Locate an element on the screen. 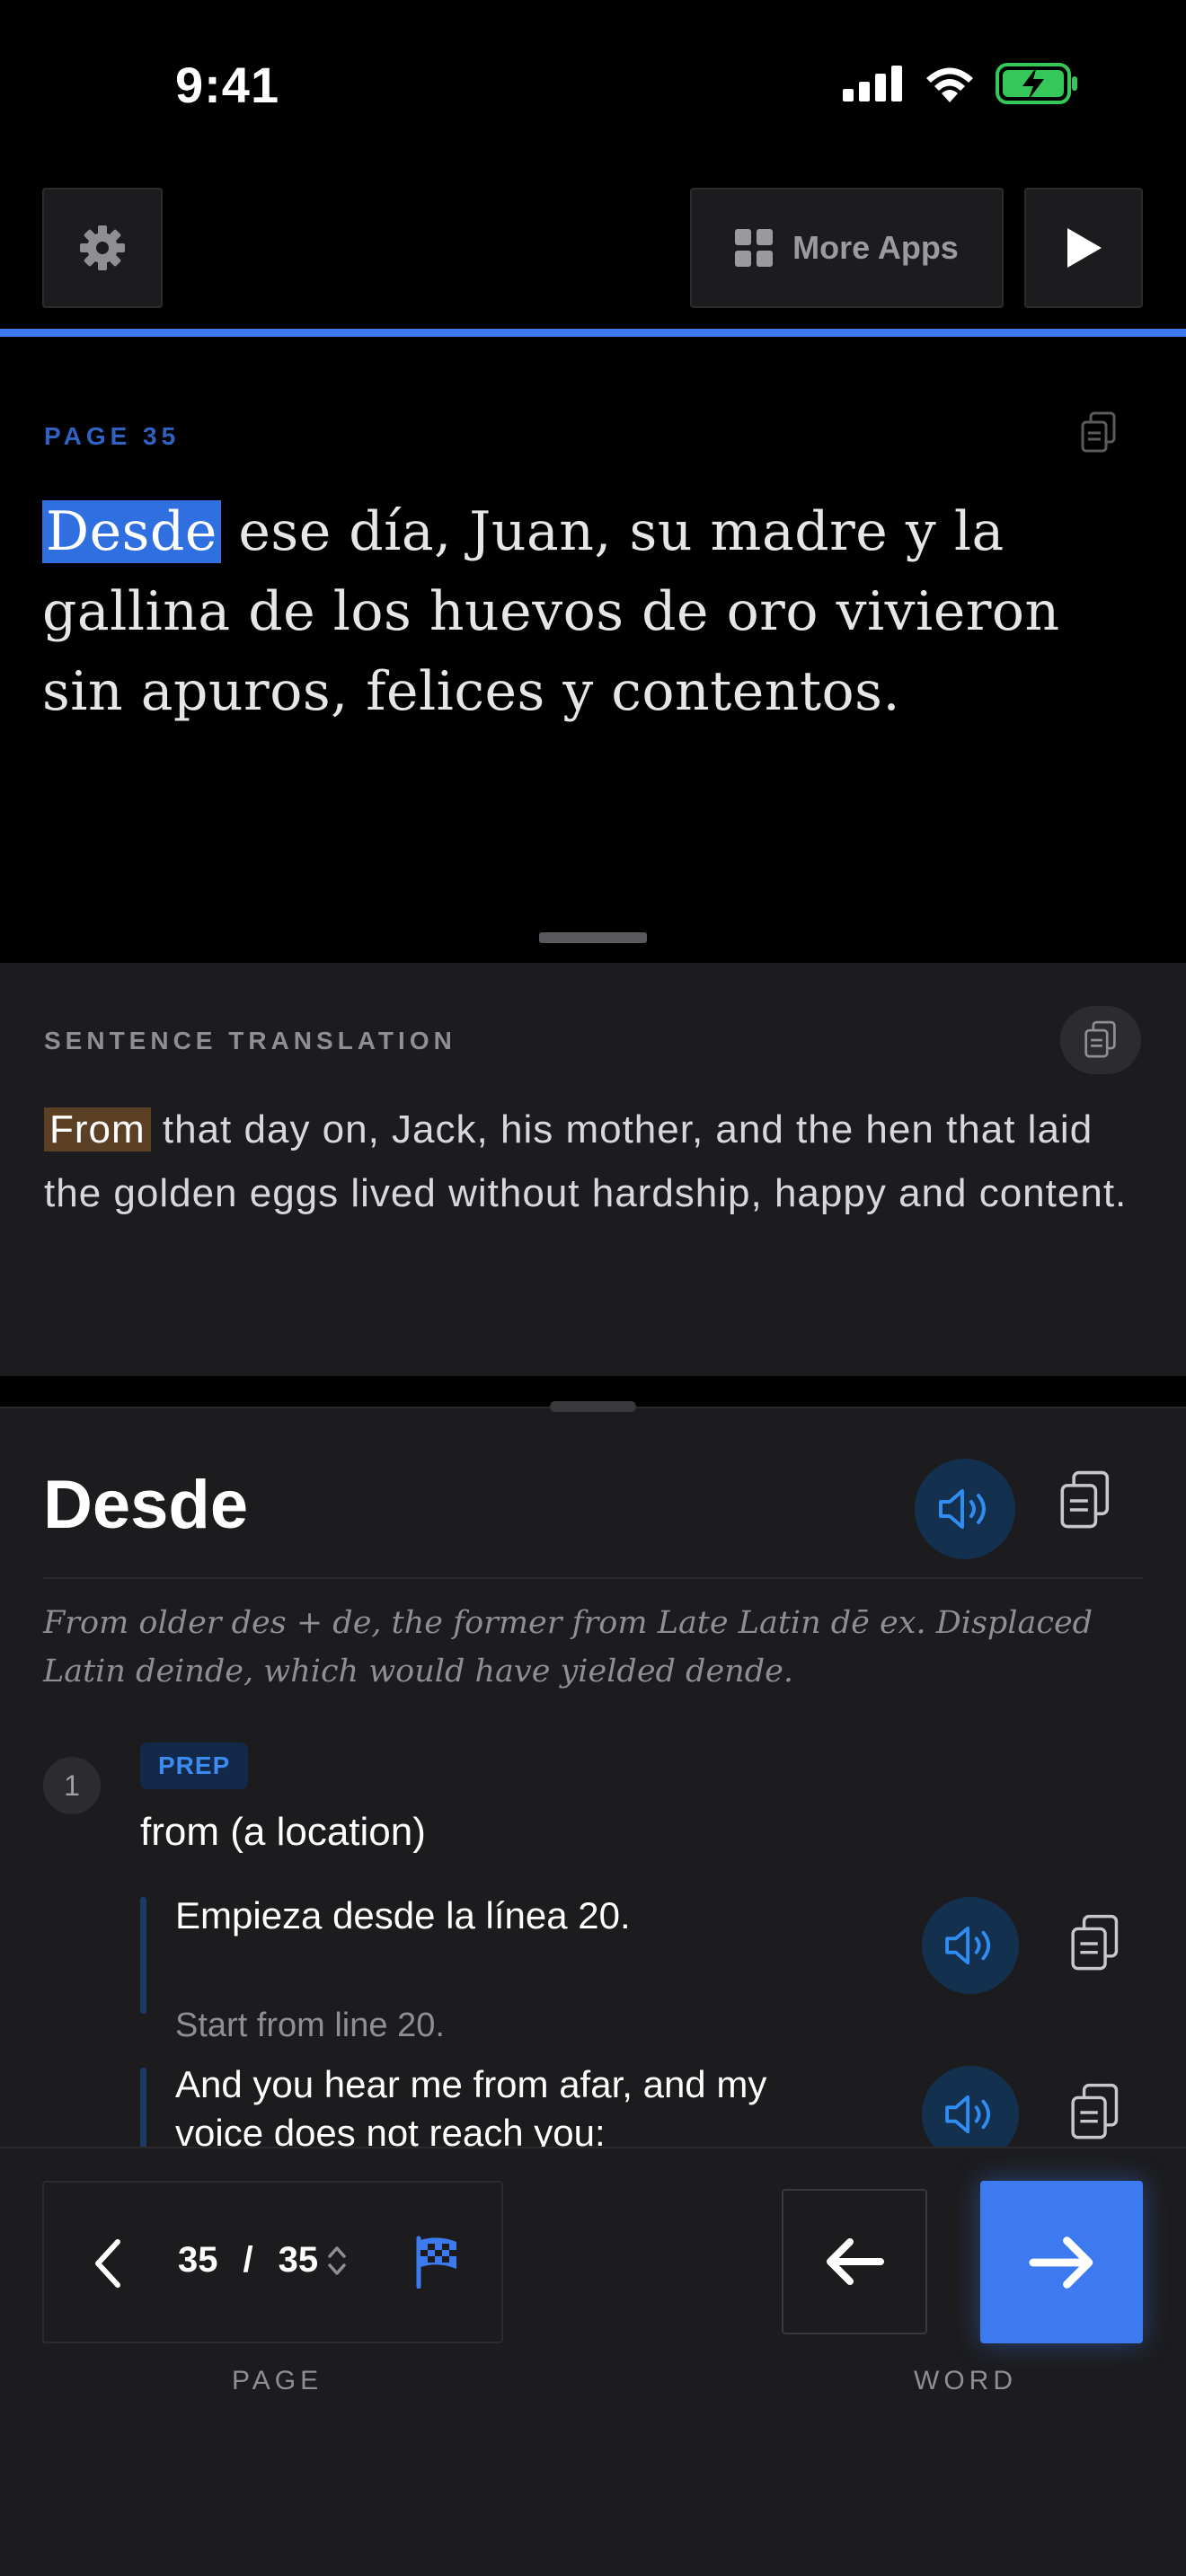 The width and height of the screenshot is (1186, 2576). battery-charging-icon is located at coordinates (1036, 83).